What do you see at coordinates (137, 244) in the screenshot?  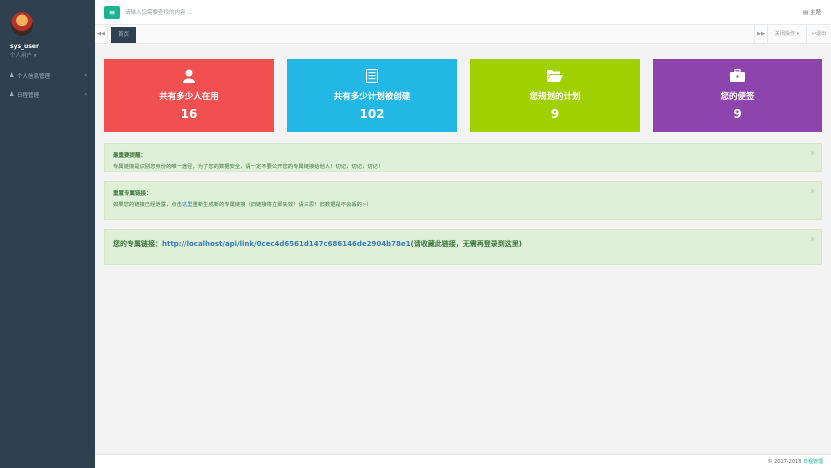 I see `exclusive-link-label: 您的专属链接：` at bounding box center [137, 244].